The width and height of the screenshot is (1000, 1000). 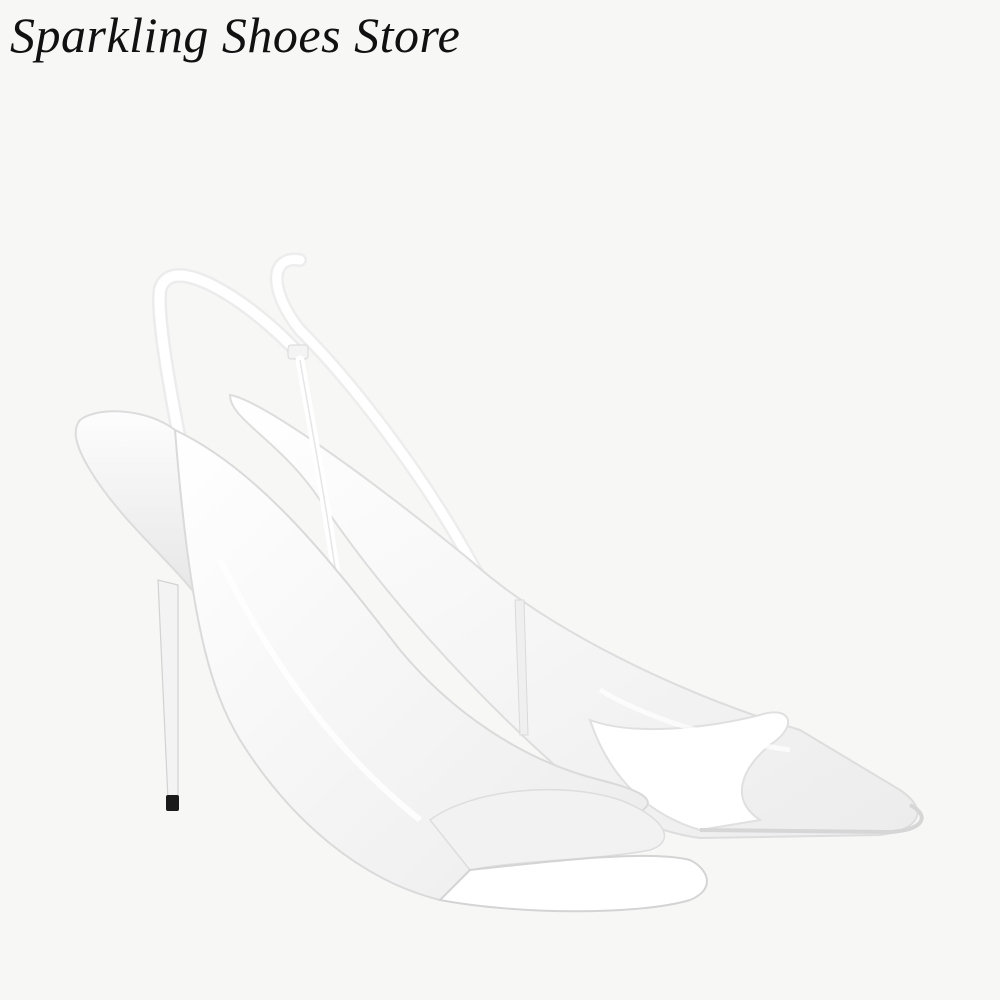 I want to click on front-shoe-stiletto, so click(x=168, y=690).